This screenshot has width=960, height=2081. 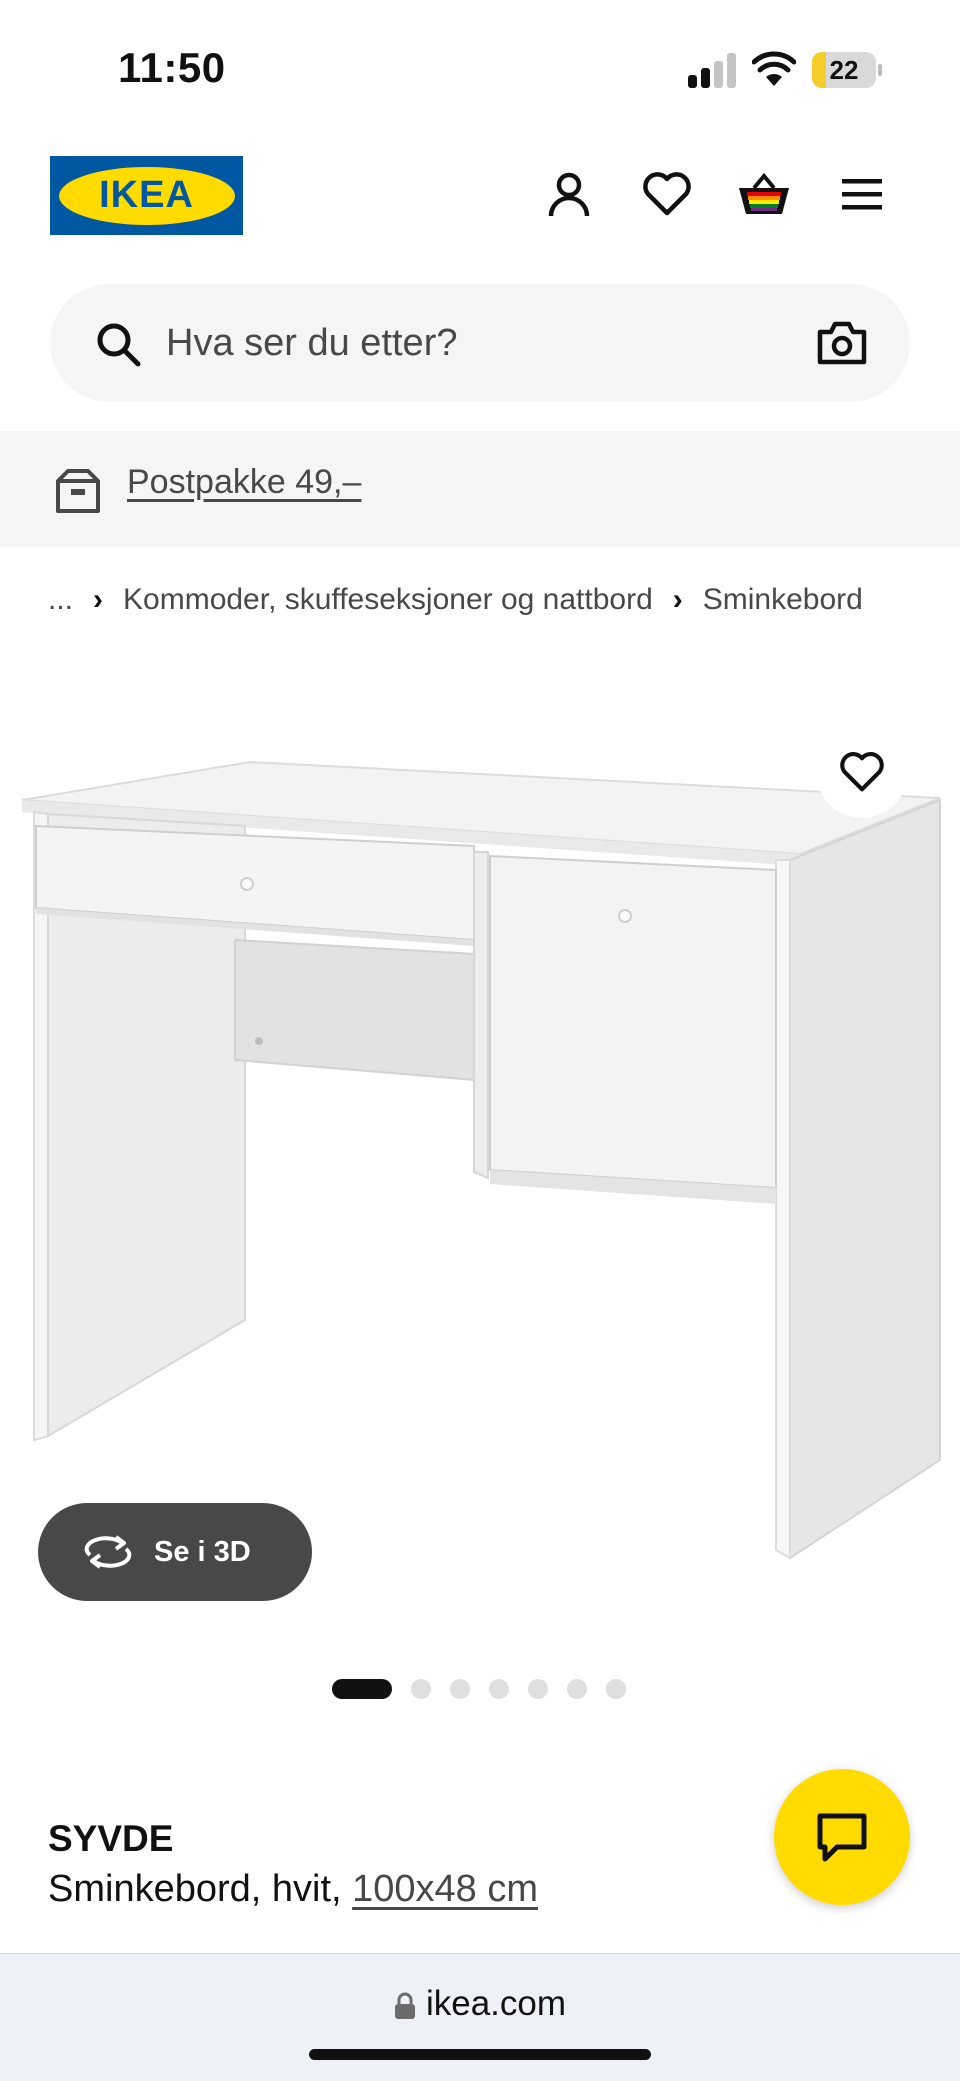 What do you see at coordinates (569, 194) in the screenshot?
I see `user-icon` at bounding box center [569, 194].